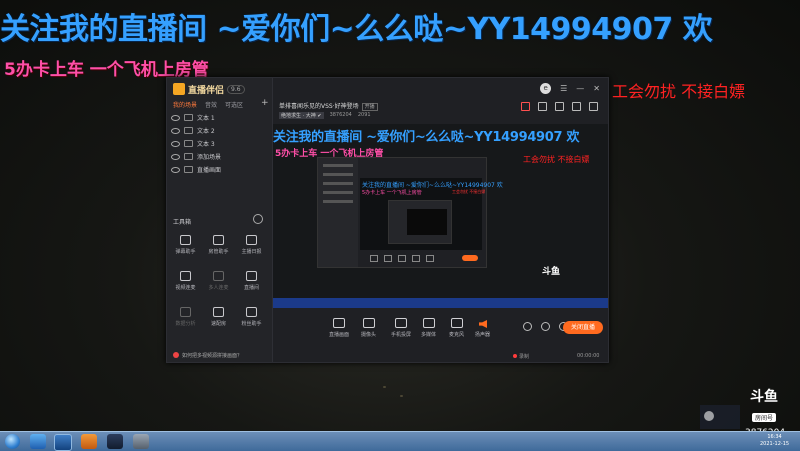 This screenshot has height=451, width=800. Describe the element at coordinates (456, 328) in the screenshot. I see `control-microphone: 麦克风` at that location.